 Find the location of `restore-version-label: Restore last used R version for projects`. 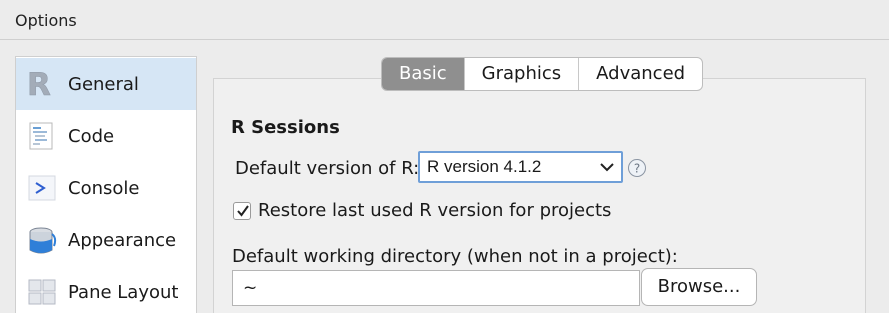

restore-version-label: Restore last used R version for projects is located at coordinates (434, 210).